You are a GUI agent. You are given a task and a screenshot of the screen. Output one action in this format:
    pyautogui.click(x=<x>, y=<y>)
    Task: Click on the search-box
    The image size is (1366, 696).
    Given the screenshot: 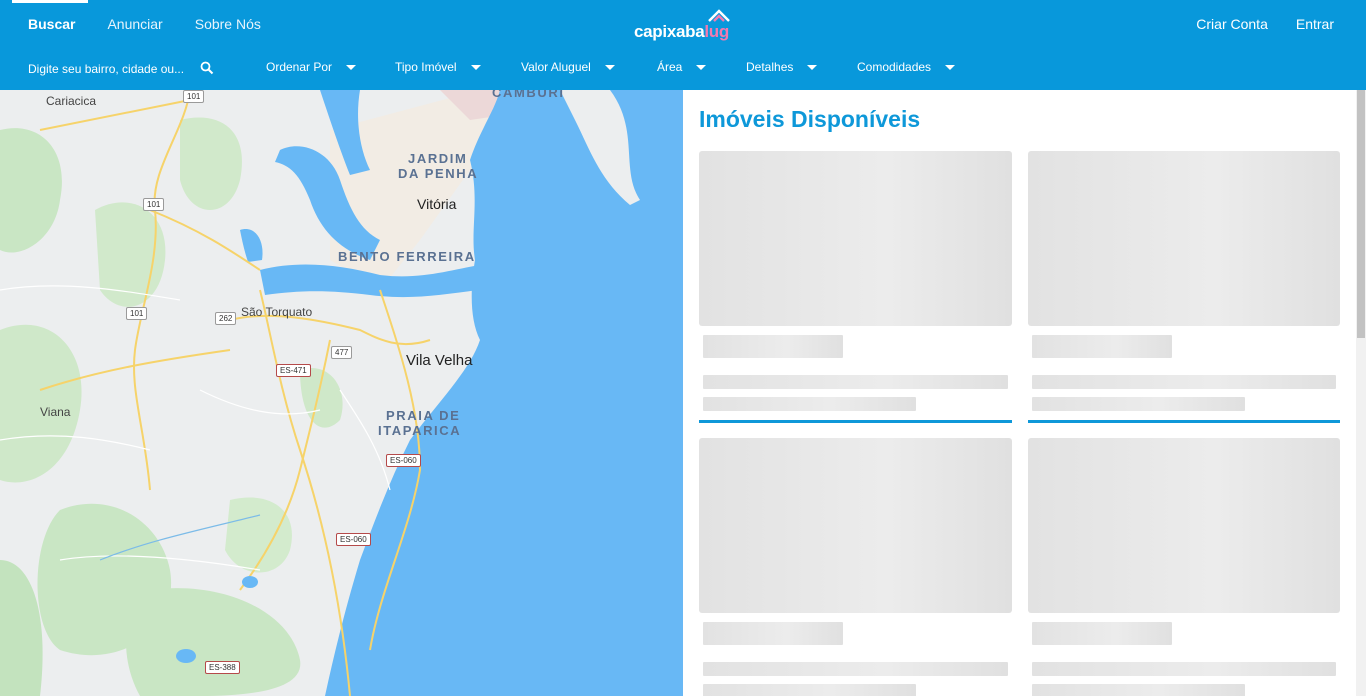 What is the action you would take?
    pyautogui.click(x=123, y=69)
    